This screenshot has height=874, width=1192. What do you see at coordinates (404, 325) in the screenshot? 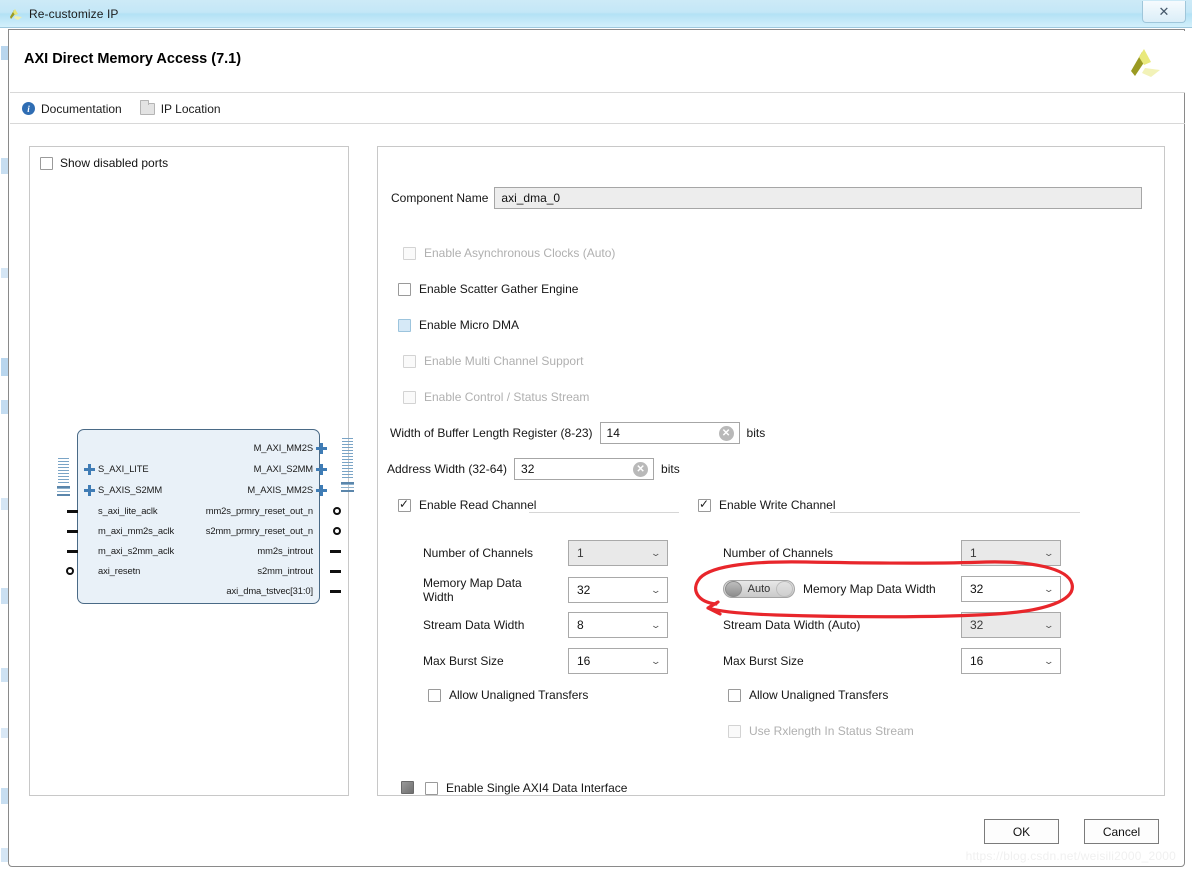
I see `enable-micro-dma-checkbox` at bounding box center [404, 325].